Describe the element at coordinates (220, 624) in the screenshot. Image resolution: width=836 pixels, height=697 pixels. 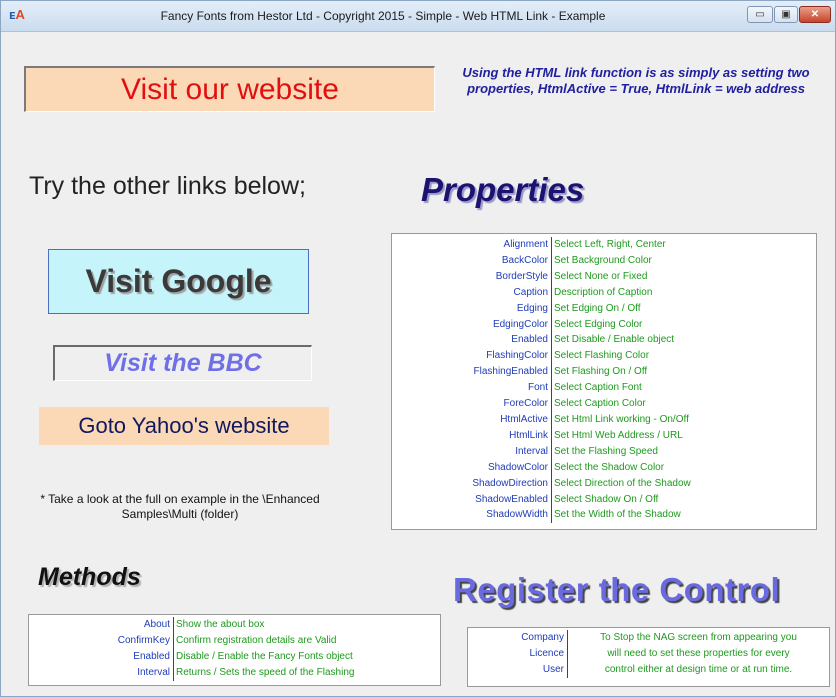
I see `method-desc: Show the about box` at that location.